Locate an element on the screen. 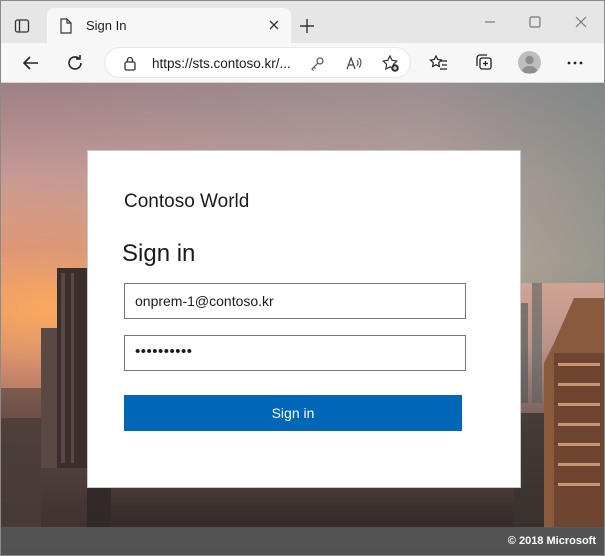  back-arrow-icon is located at coordinates (31, 63).